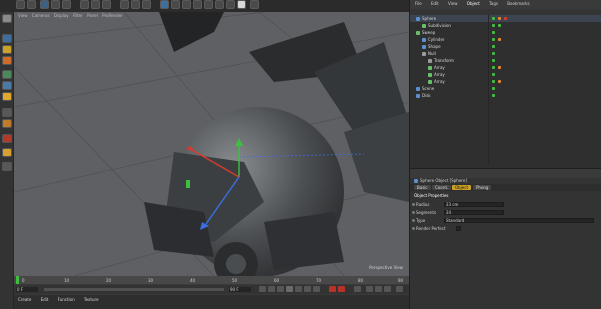 The width and height of the screenshot is (601, 309). Describe the element at coordinates (106, 4) in the screenshot. I see `axis-z-icon` at that location.